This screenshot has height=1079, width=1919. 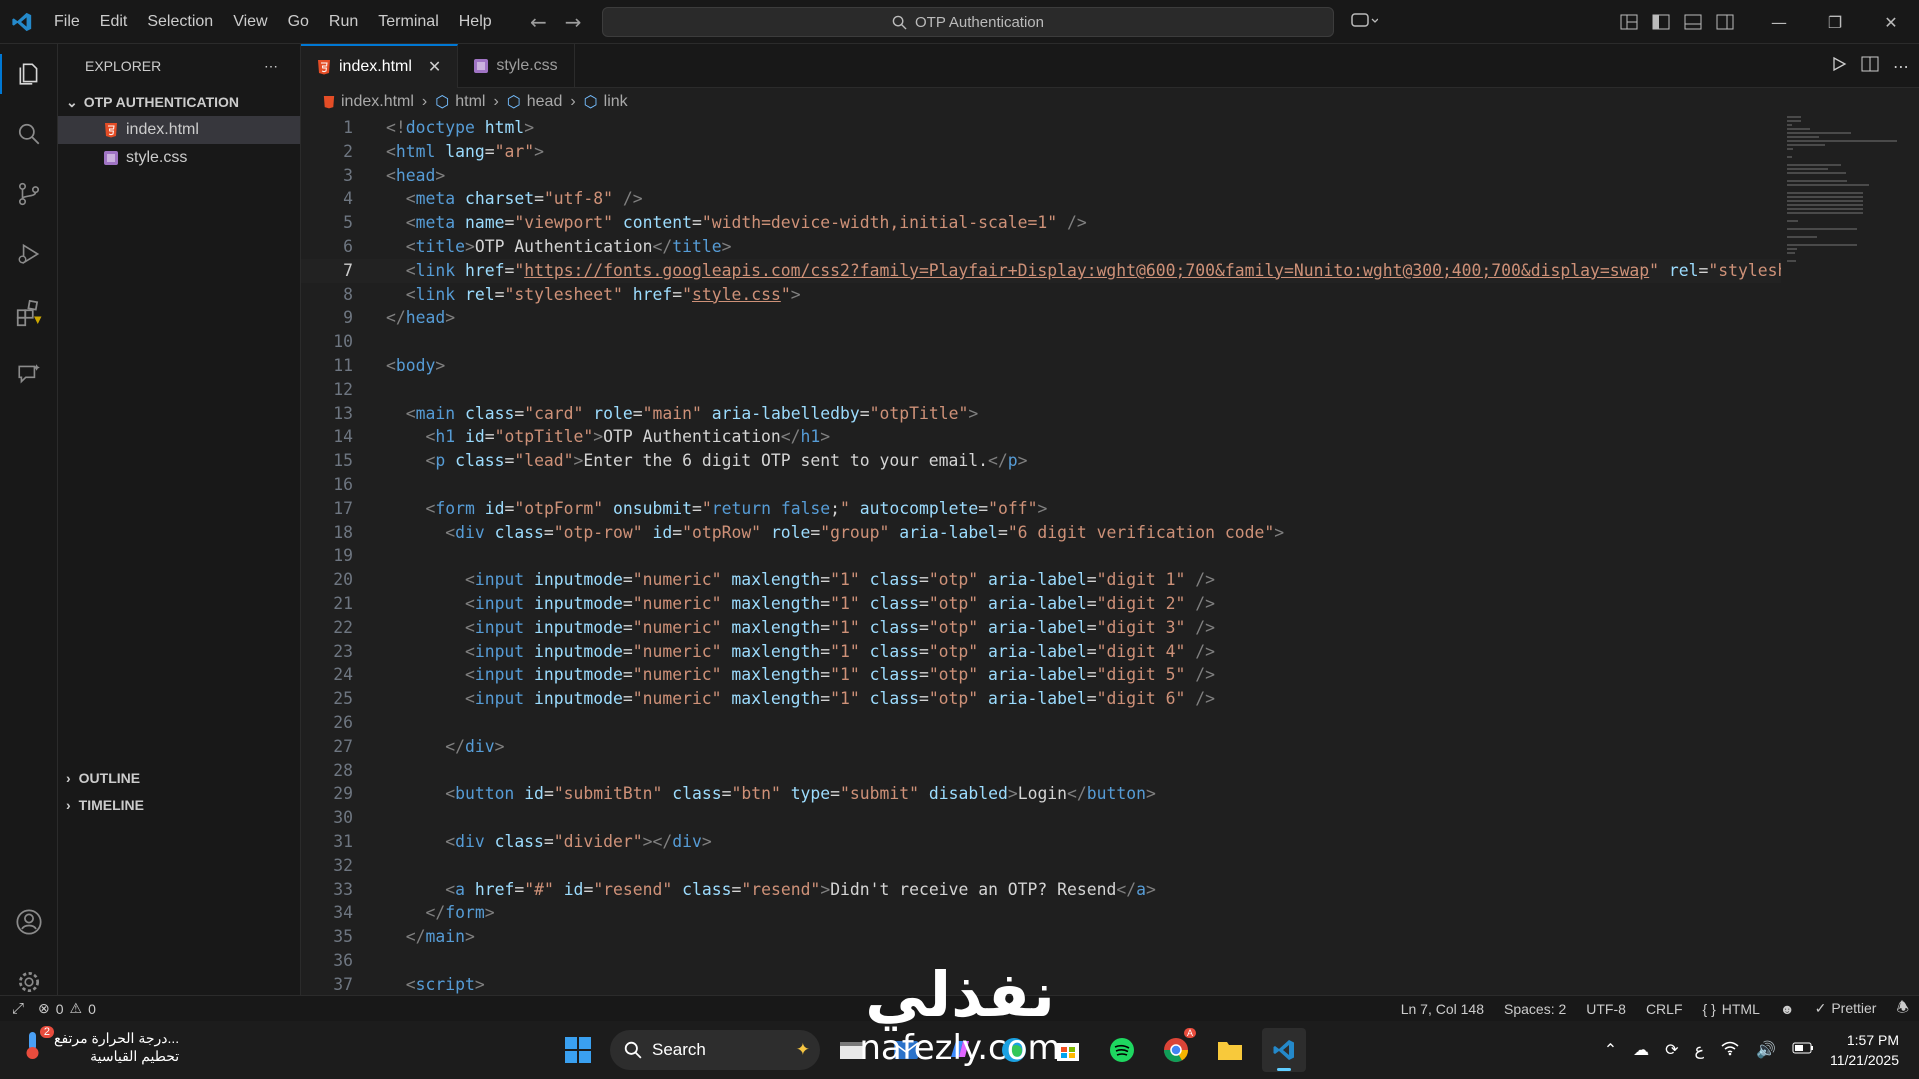 I want to click on onedrive-cloud-icon: ☁, so click(x=1641, y=1050).